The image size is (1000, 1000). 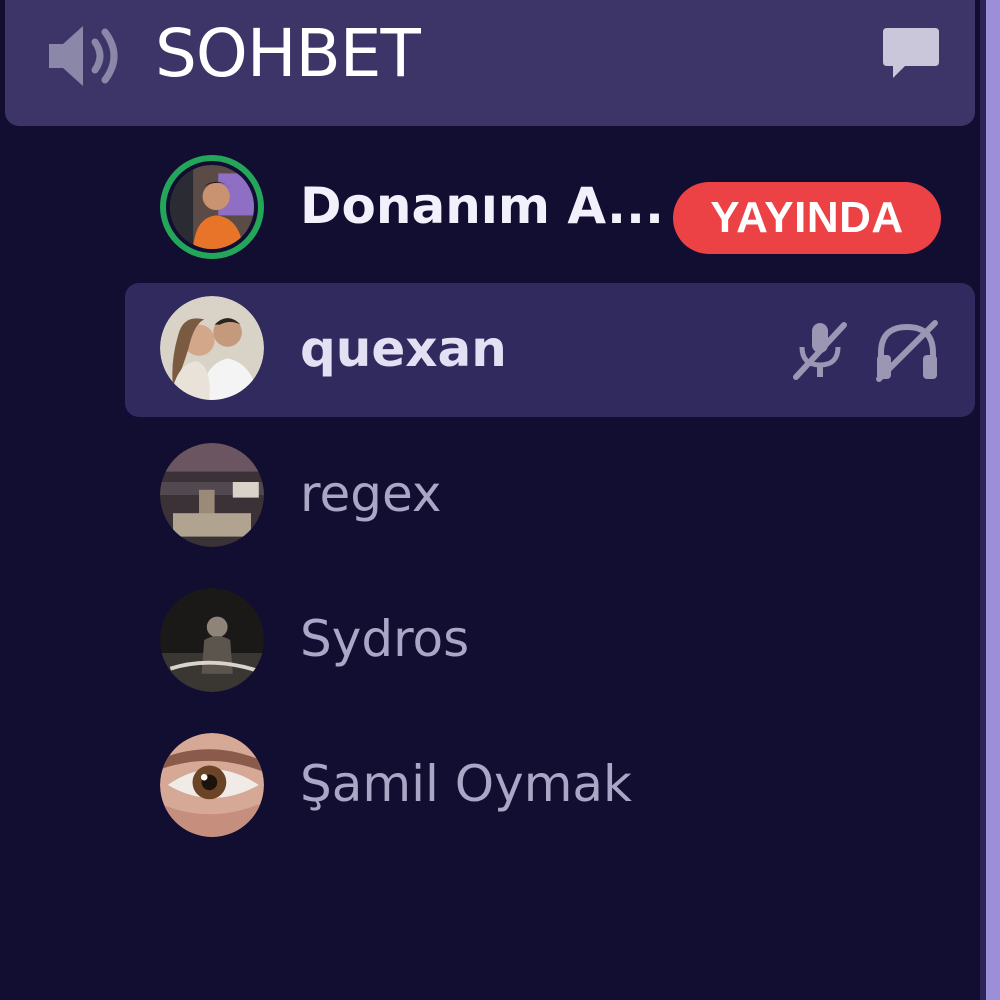 What do you see at coordinates (288, 53) in the screenshot?
I see `channel-name: SOHBET` at bounding box center [288, 53].